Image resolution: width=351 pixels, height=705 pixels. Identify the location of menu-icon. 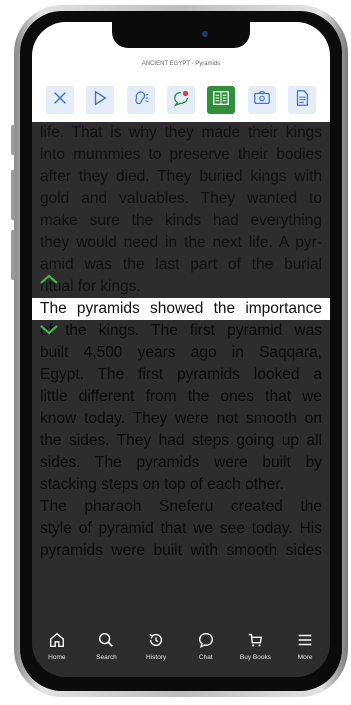
(305, 640).